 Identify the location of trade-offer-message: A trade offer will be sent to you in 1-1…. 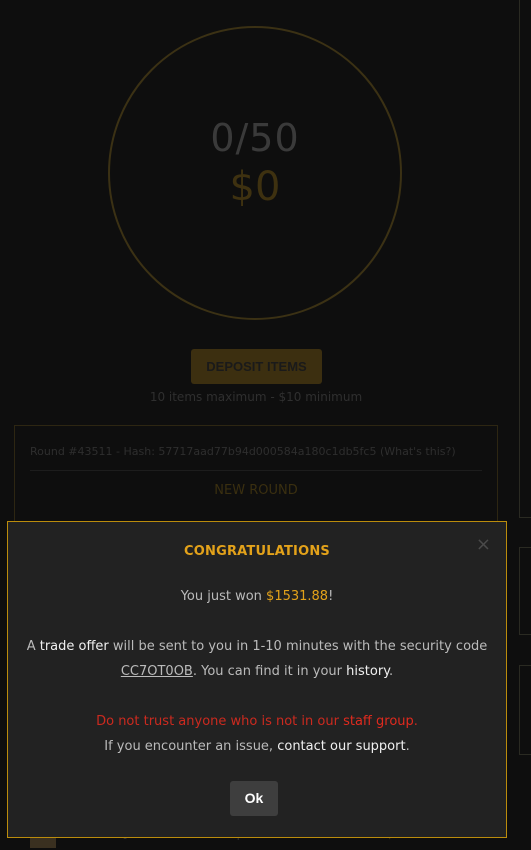
(257, 646).